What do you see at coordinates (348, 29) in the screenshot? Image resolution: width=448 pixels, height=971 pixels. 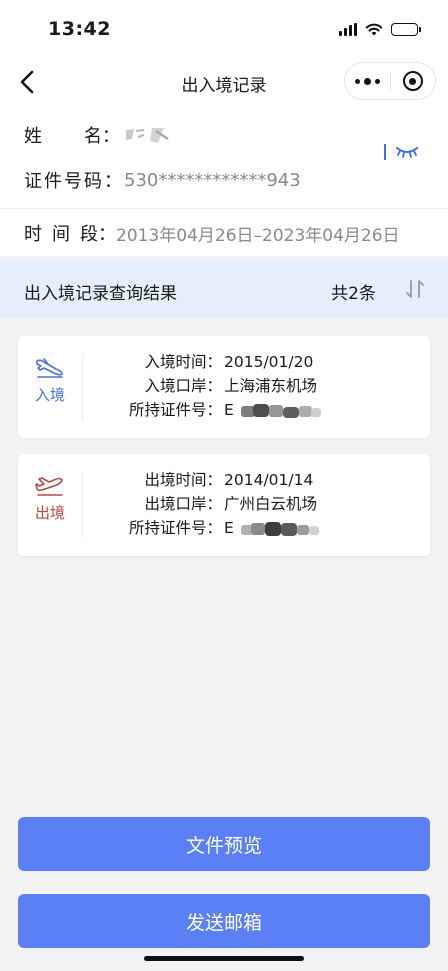 I see `signal-icon` at bounding box center [348, 29].